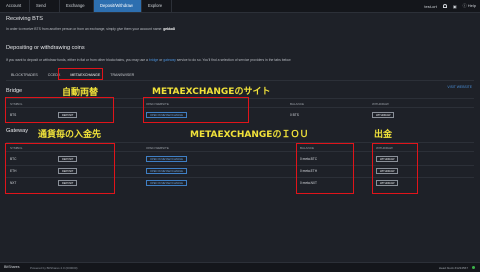 This screenshot has height=272, width=480. Describe the element at coordinates (80, 74) in the screenshot. I see `annotation-box-metaexchange-tab` at that location.